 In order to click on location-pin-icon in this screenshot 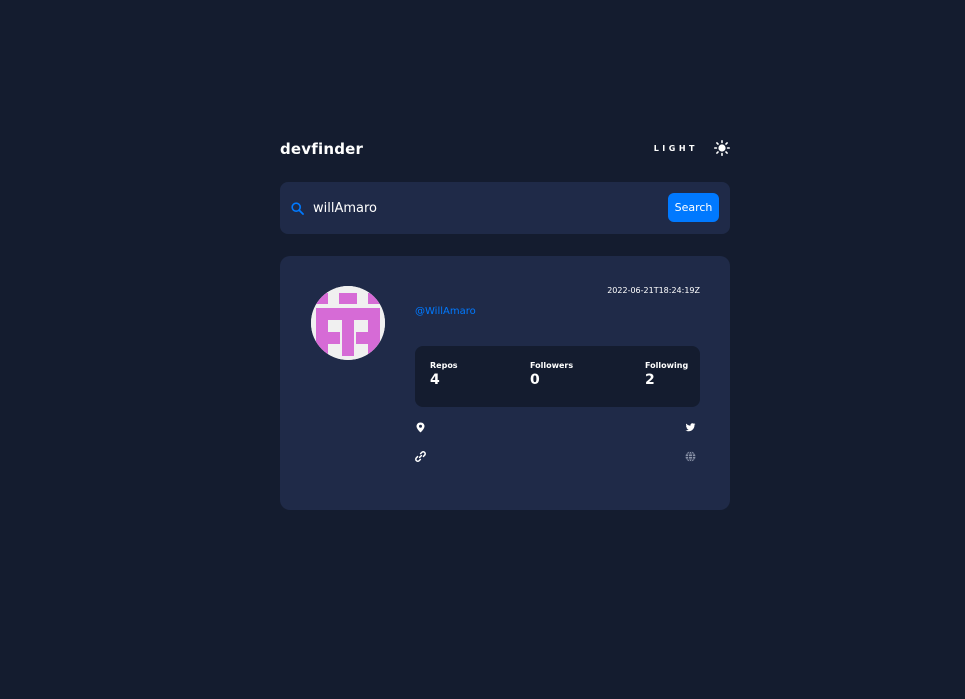, I will do `click(420, 427)`.